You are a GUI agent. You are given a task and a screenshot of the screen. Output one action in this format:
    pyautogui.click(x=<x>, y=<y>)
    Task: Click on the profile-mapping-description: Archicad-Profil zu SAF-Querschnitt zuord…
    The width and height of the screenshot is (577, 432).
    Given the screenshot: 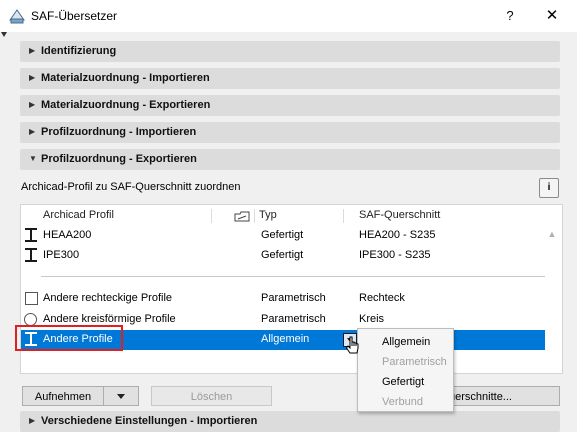 What is the action you would take?
    pyautogui.click(x=131, y=187)
    